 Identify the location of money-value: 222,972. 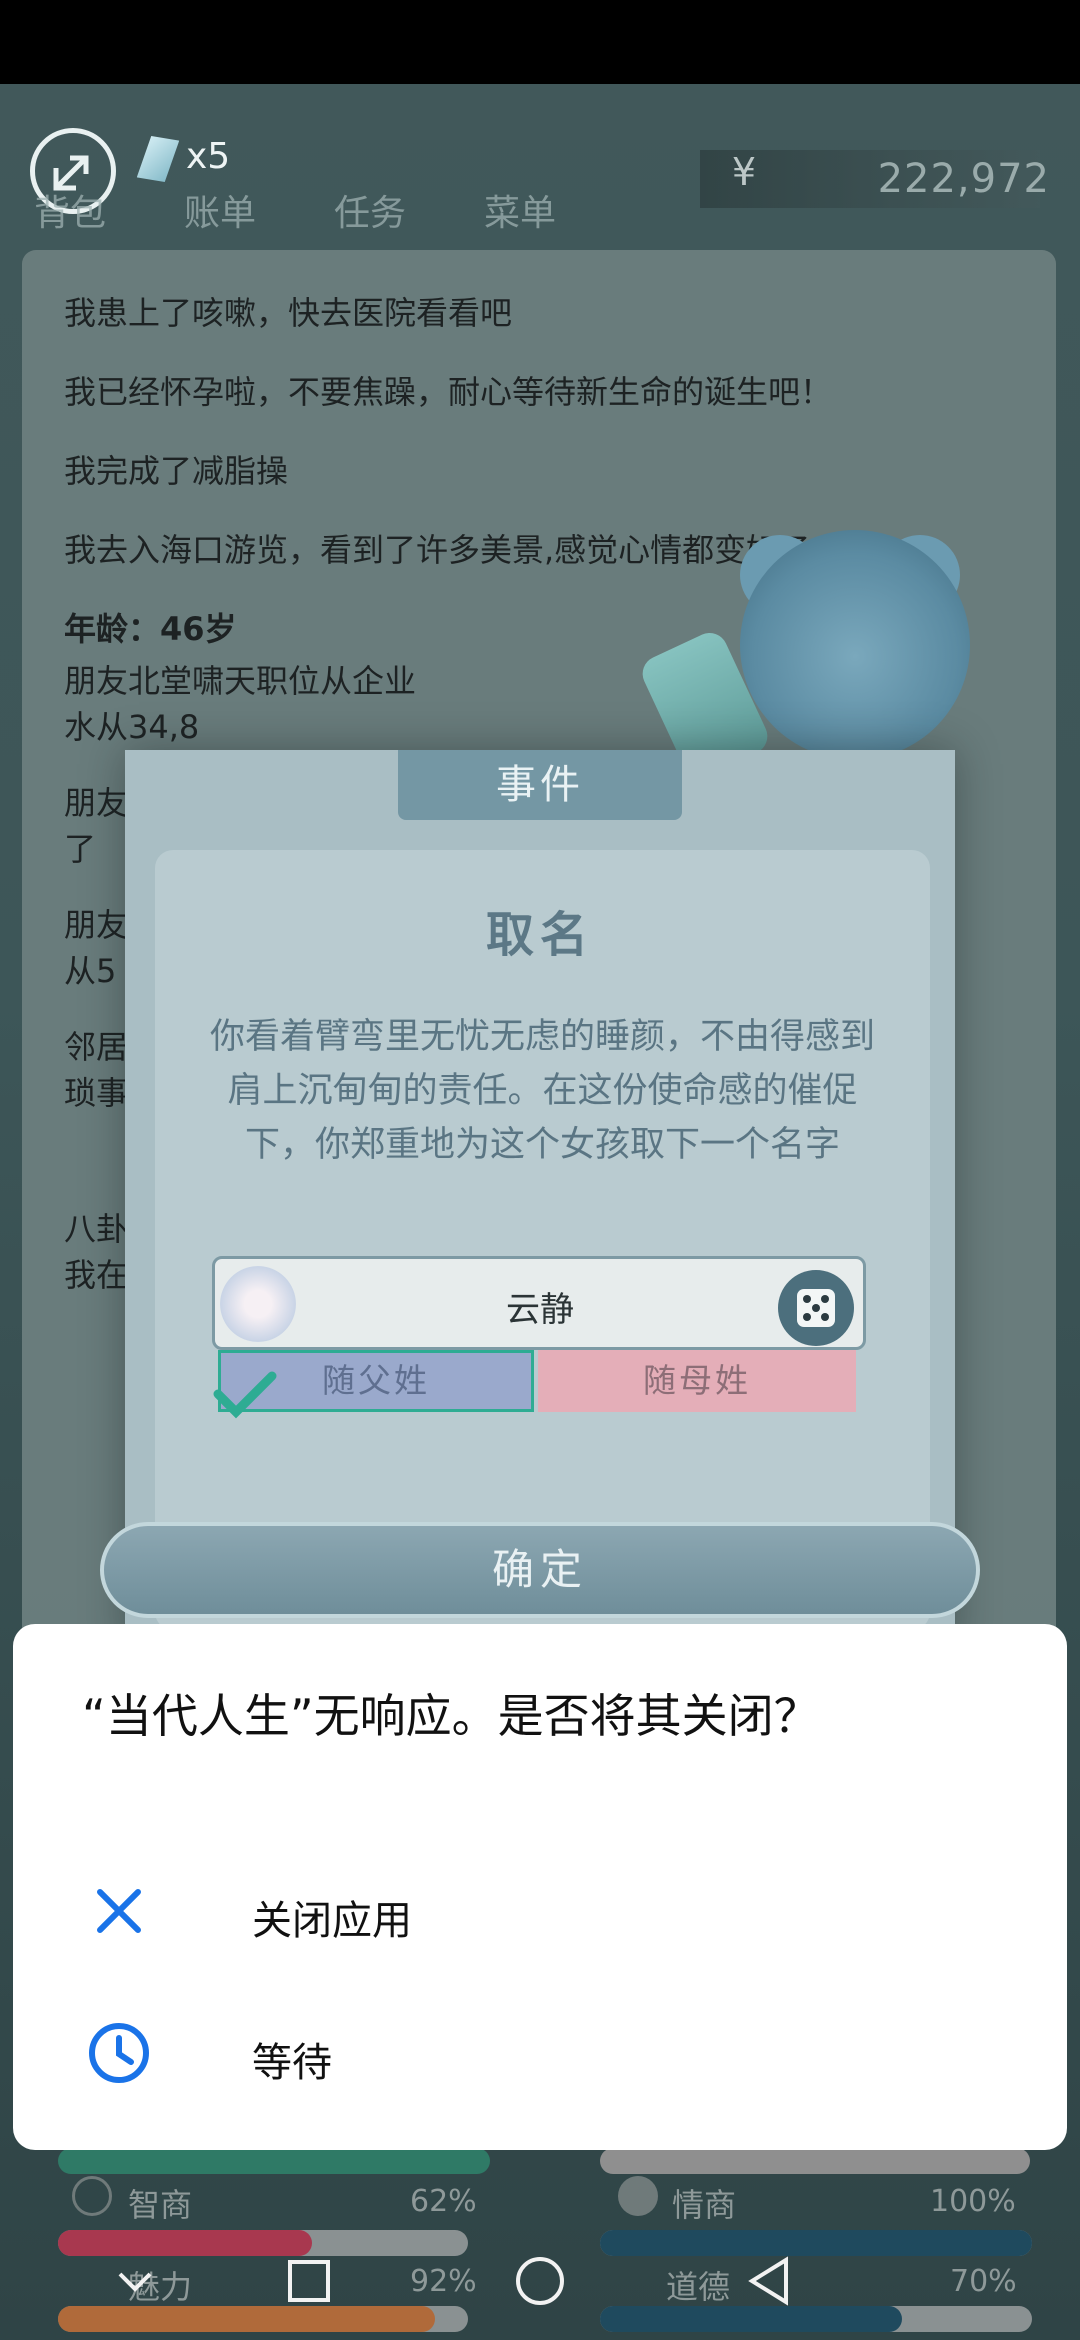
(963, 179).